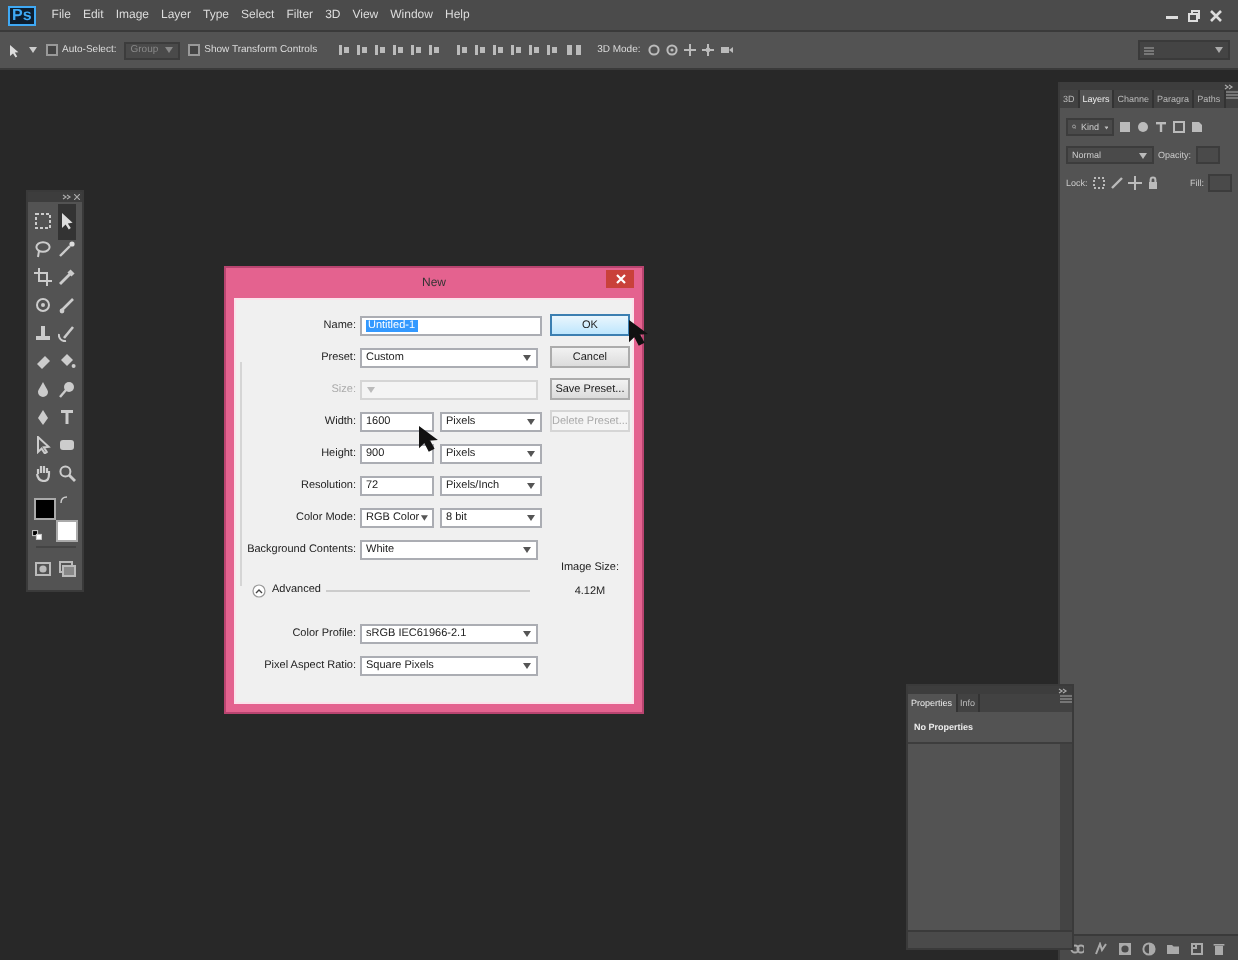  I want to click on close-button, so click(620, 279).